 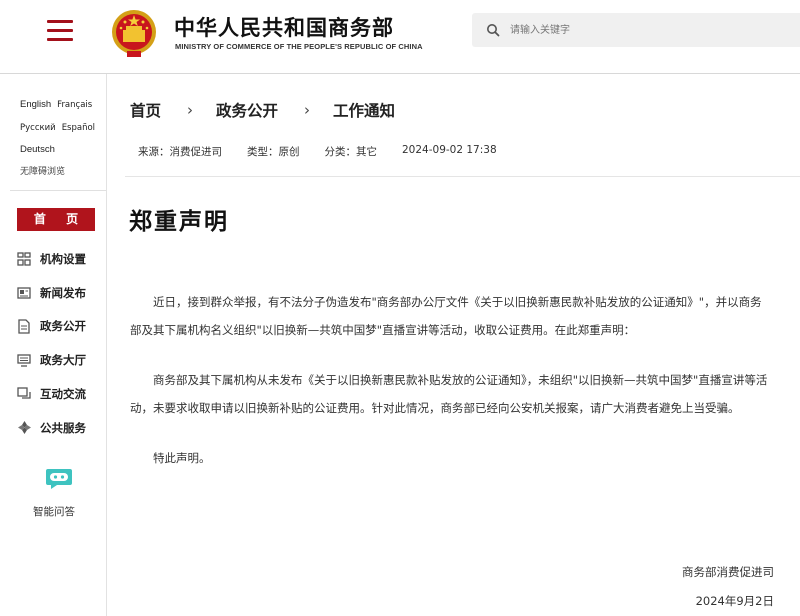 I want to click on breadcrumb-work-notice: 工作通知, so click(x=364, y=110).